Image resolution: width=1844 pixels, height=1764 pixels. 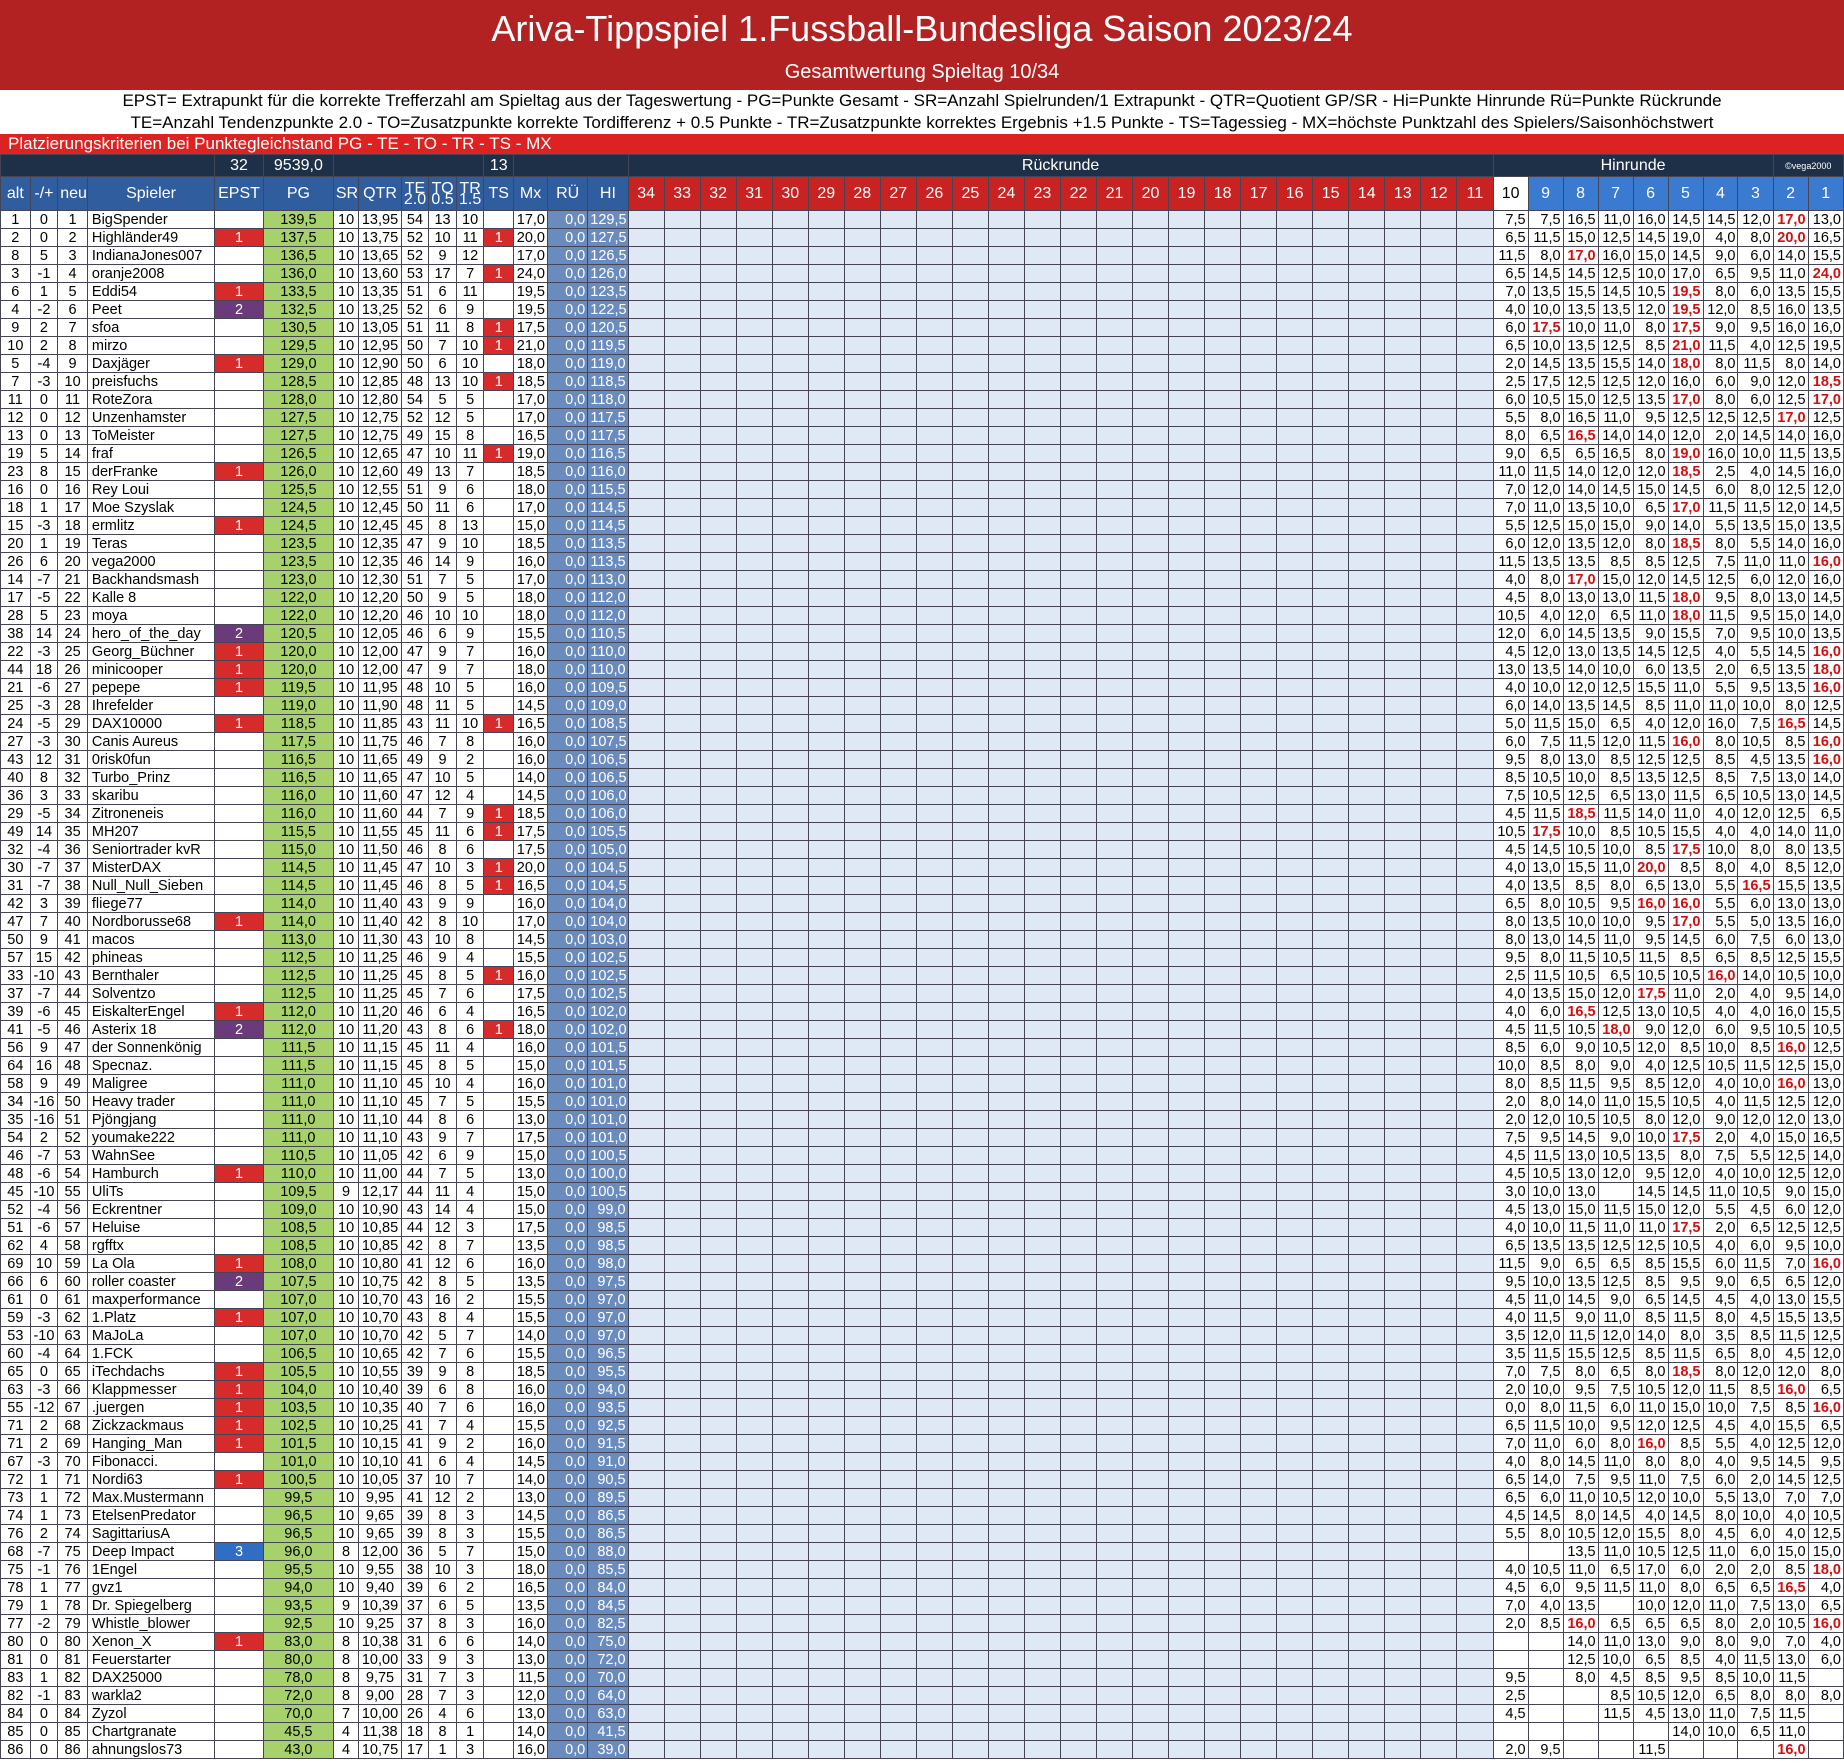 What do you see at coordinates (415, 903) in the screenshot?
I see `cell-te: 43` at bounding box center [415, 903].